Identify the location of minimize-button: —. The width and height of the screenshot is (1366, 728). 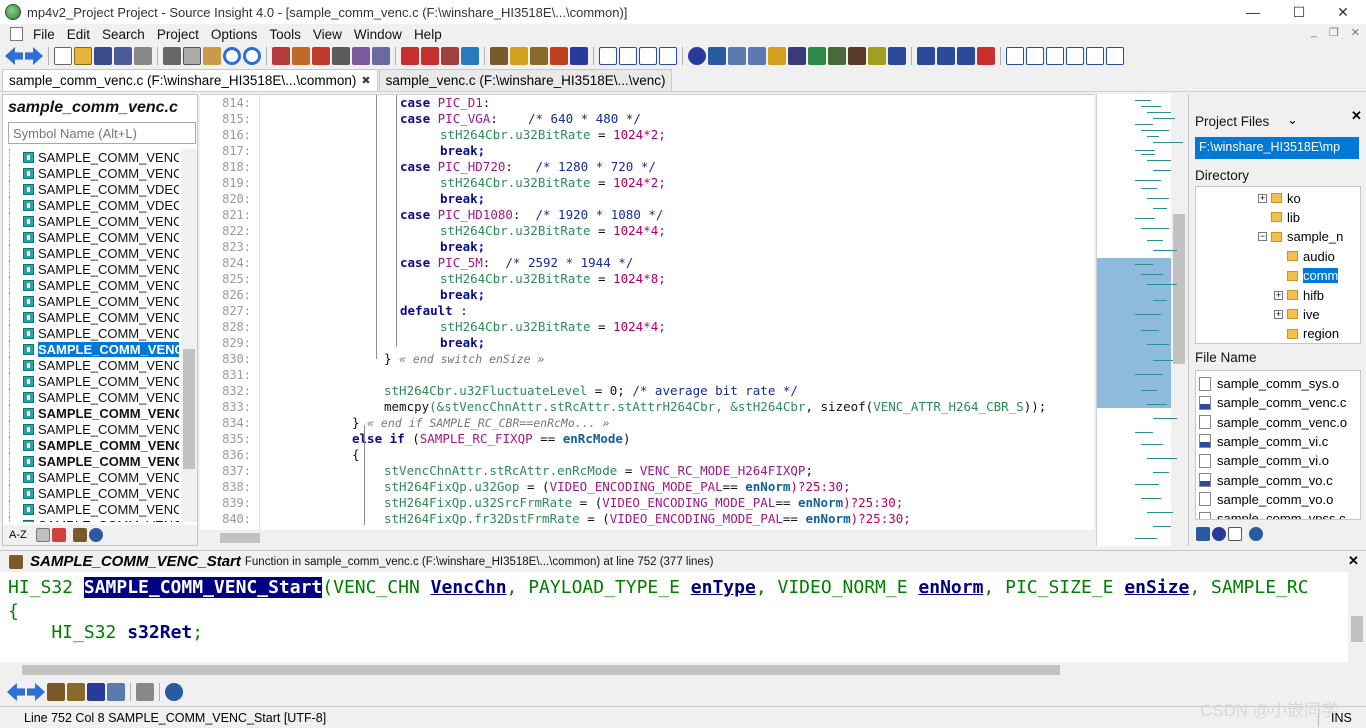
(1253, 12).